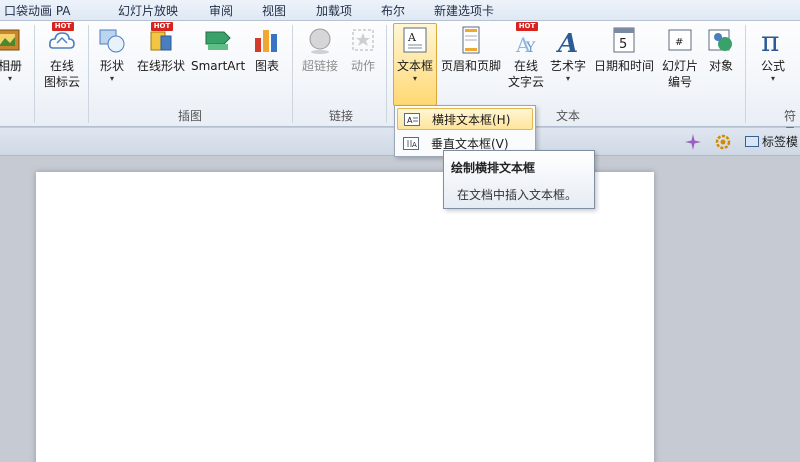  I want to click on header-footer-button: 页眉和页脚, so click(471, 49).